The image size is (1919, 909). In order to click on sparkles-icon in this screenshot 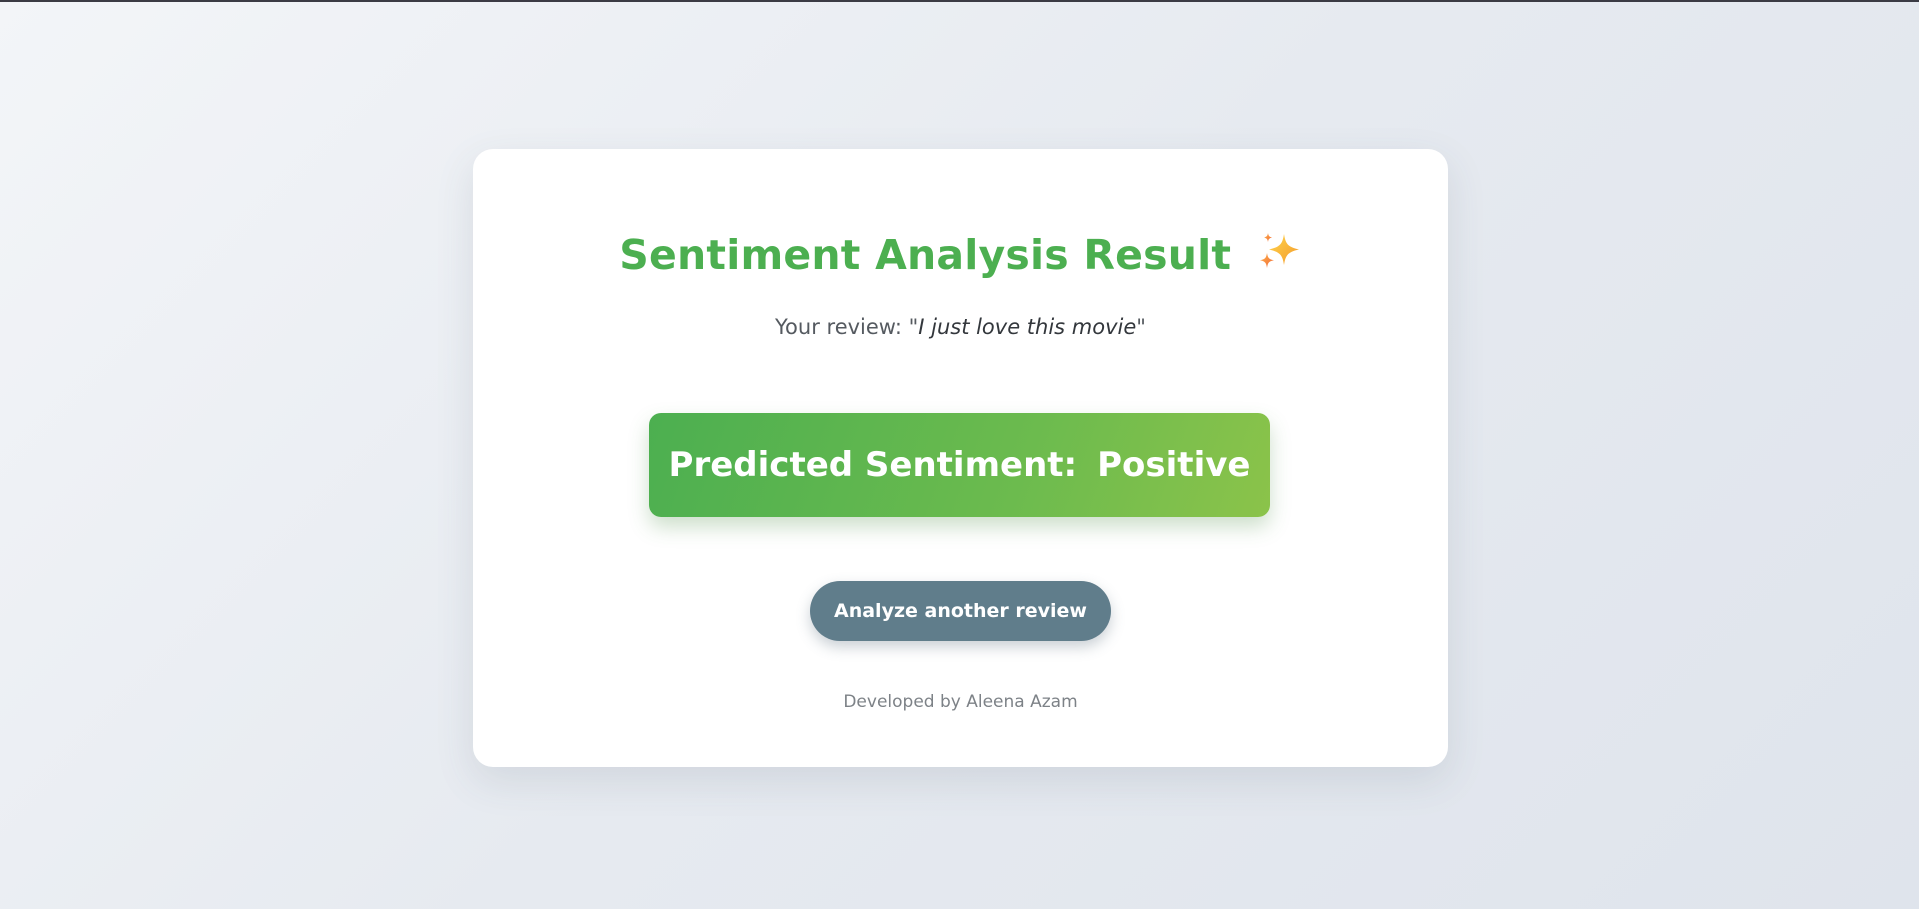, I will do `click(1279, 250)`.